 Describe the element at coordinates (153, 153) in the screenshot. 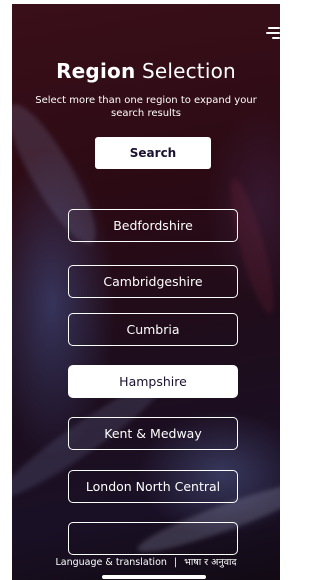

I see `search-button: Search` at that location.